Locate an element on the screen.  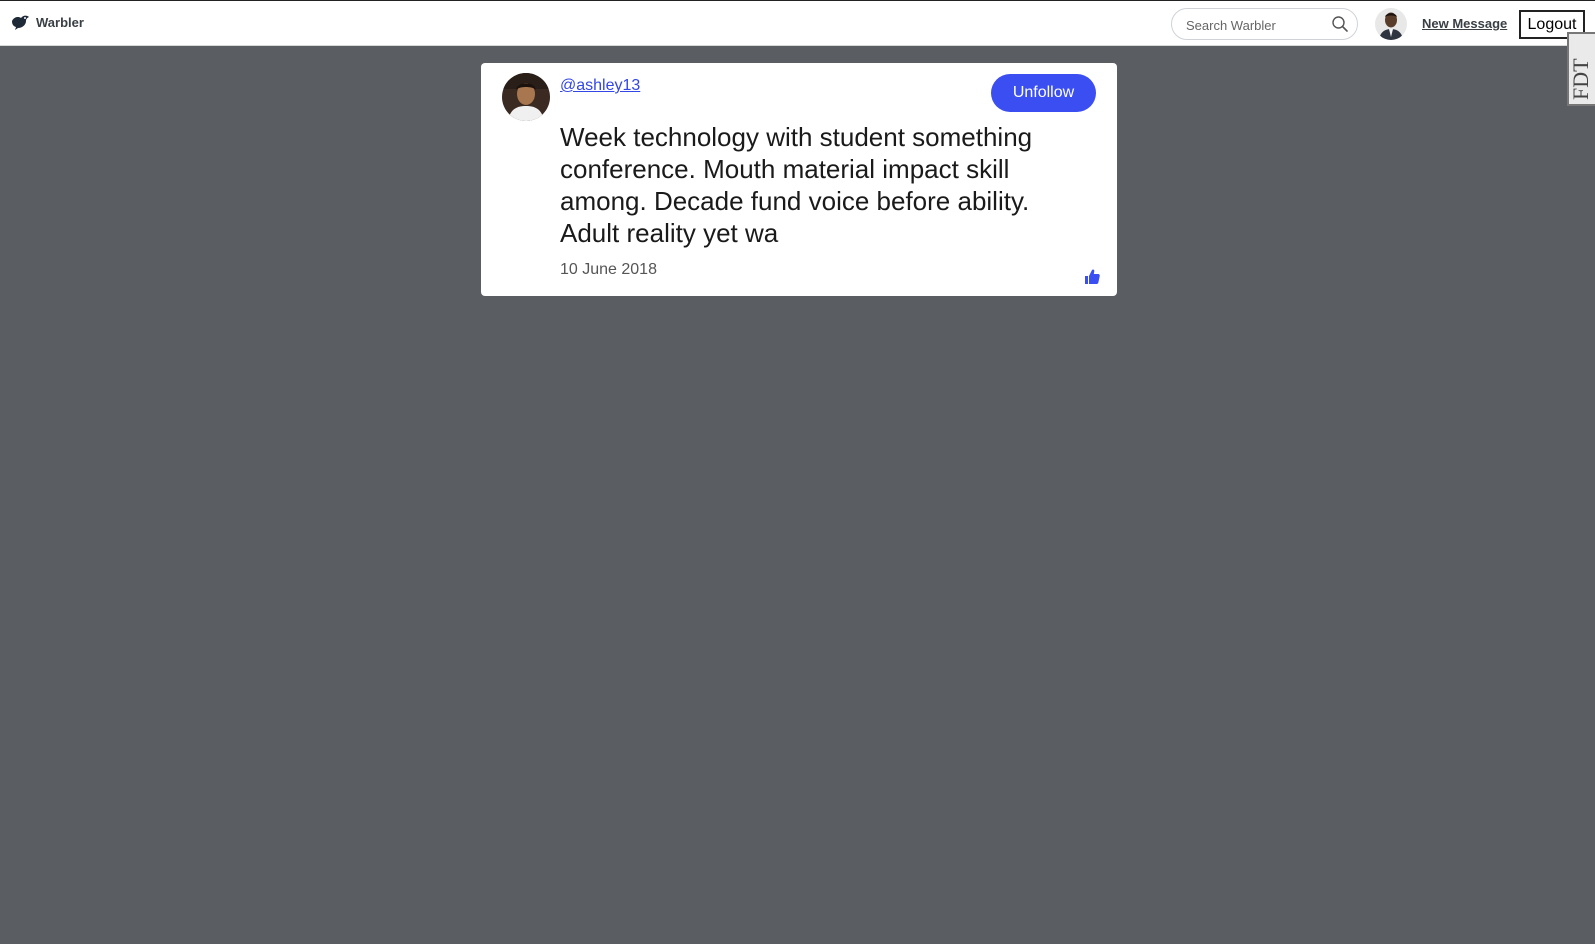
author-avatar-image is located at coordinates (526, 97).